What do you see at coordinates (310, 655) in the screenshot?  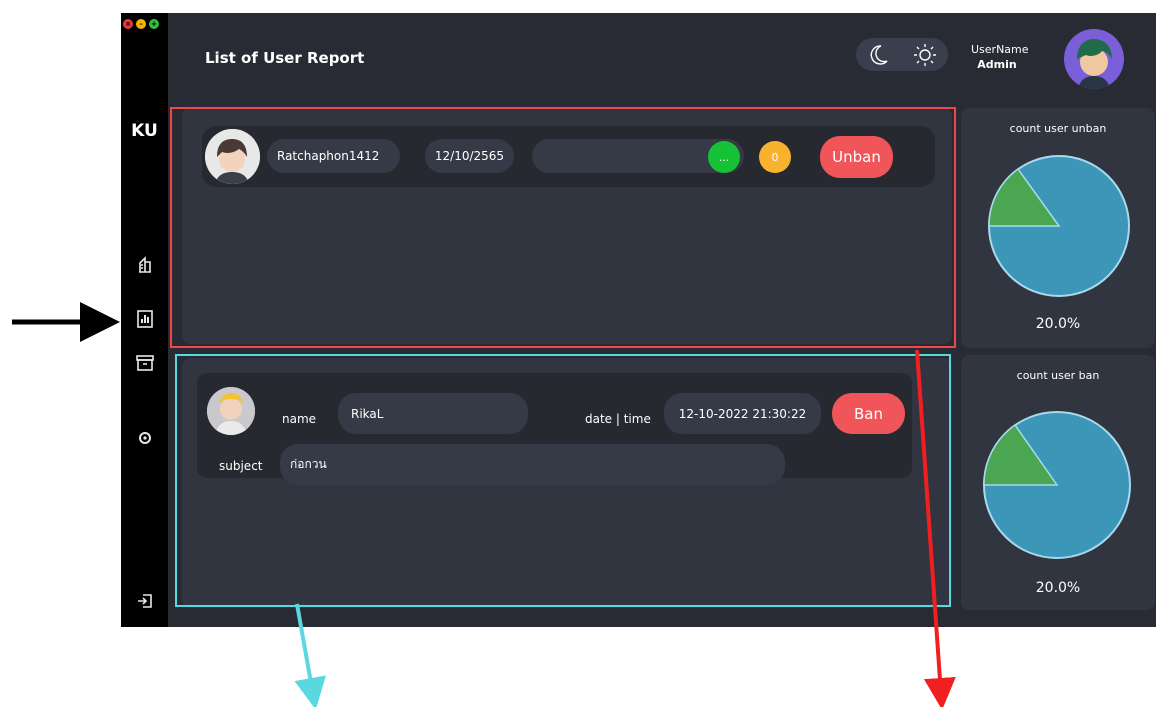 I see `arrow-cyan` at bounding box center [310, 655].